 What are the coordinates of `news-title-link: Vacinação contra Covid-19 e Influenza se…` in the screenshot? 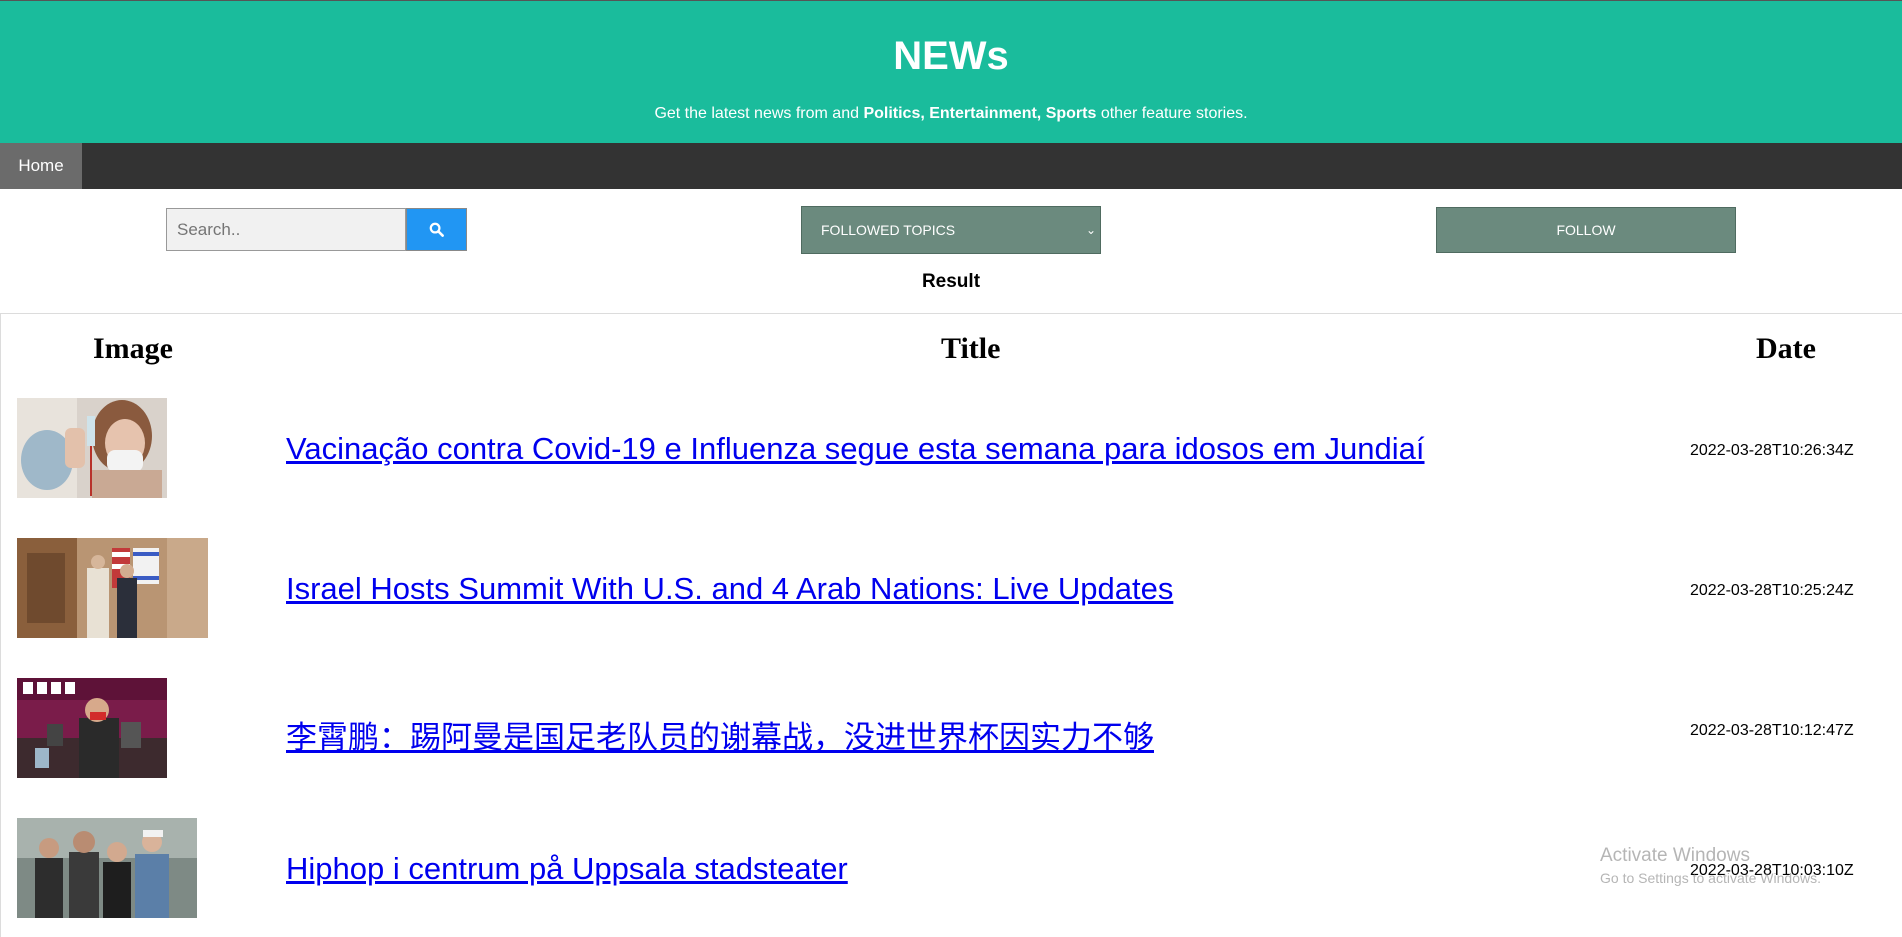 It's located at (855, 449).